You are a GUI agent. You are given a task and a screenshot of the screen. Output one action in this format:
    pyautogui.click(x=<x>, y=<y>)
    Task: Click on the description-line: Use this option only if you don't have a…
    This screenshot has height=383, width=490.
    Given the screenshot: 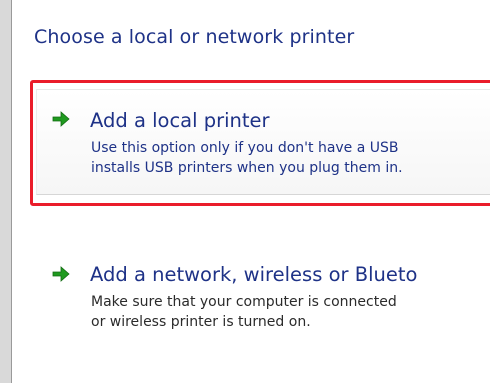 What is the action you would take?
    pyautogui.click(x=245, y=148)
    